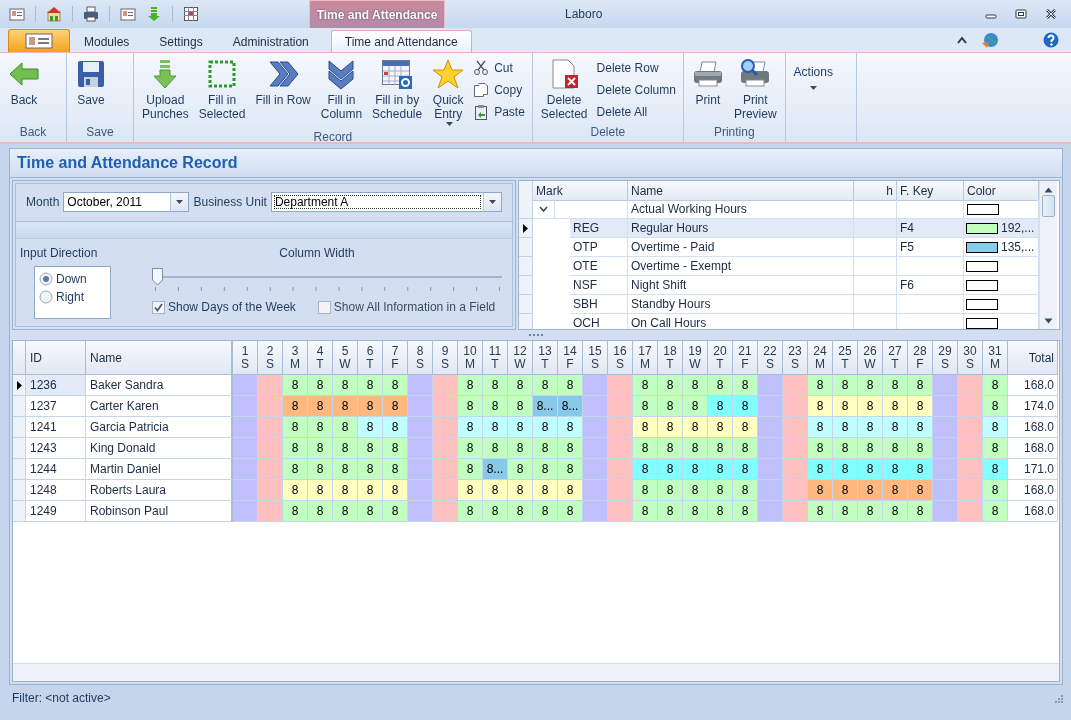 The image size is (1071, 720). What do you see at coordinates (181, 41) in the screenshot?
I see `ribbon-tab: Settings` at bounding box center [181, 41].